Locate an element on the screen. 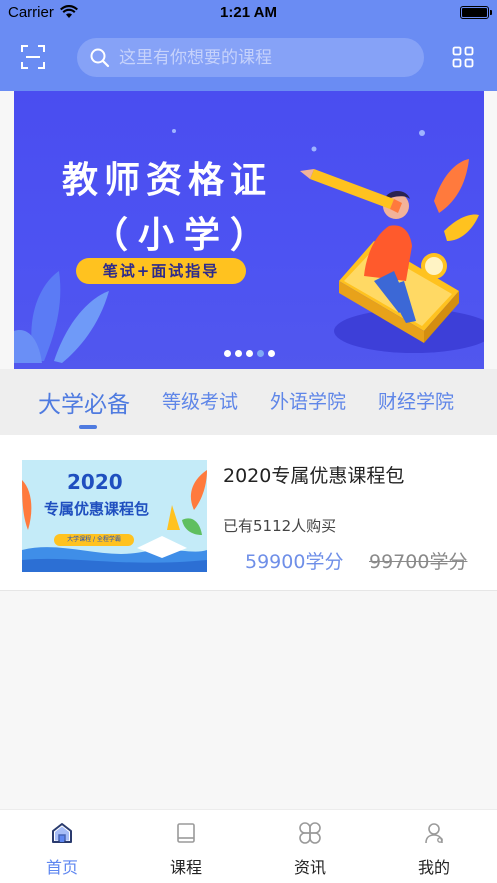 Image resolution: width=497 pixels, height=883 pixels. tabbar-item-courses: 课程 is located at coordinates (186, 846).